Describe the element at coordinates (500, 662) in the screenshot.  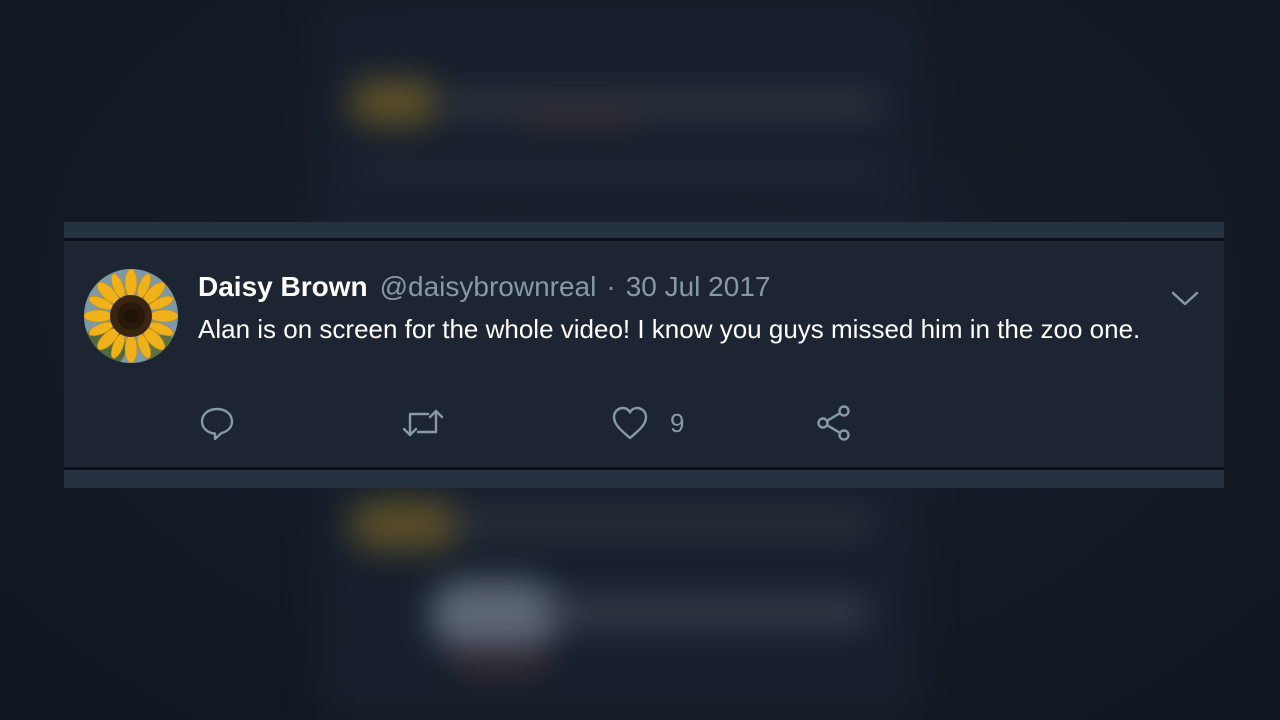
I see `blurred-accent-bottom` at that location.